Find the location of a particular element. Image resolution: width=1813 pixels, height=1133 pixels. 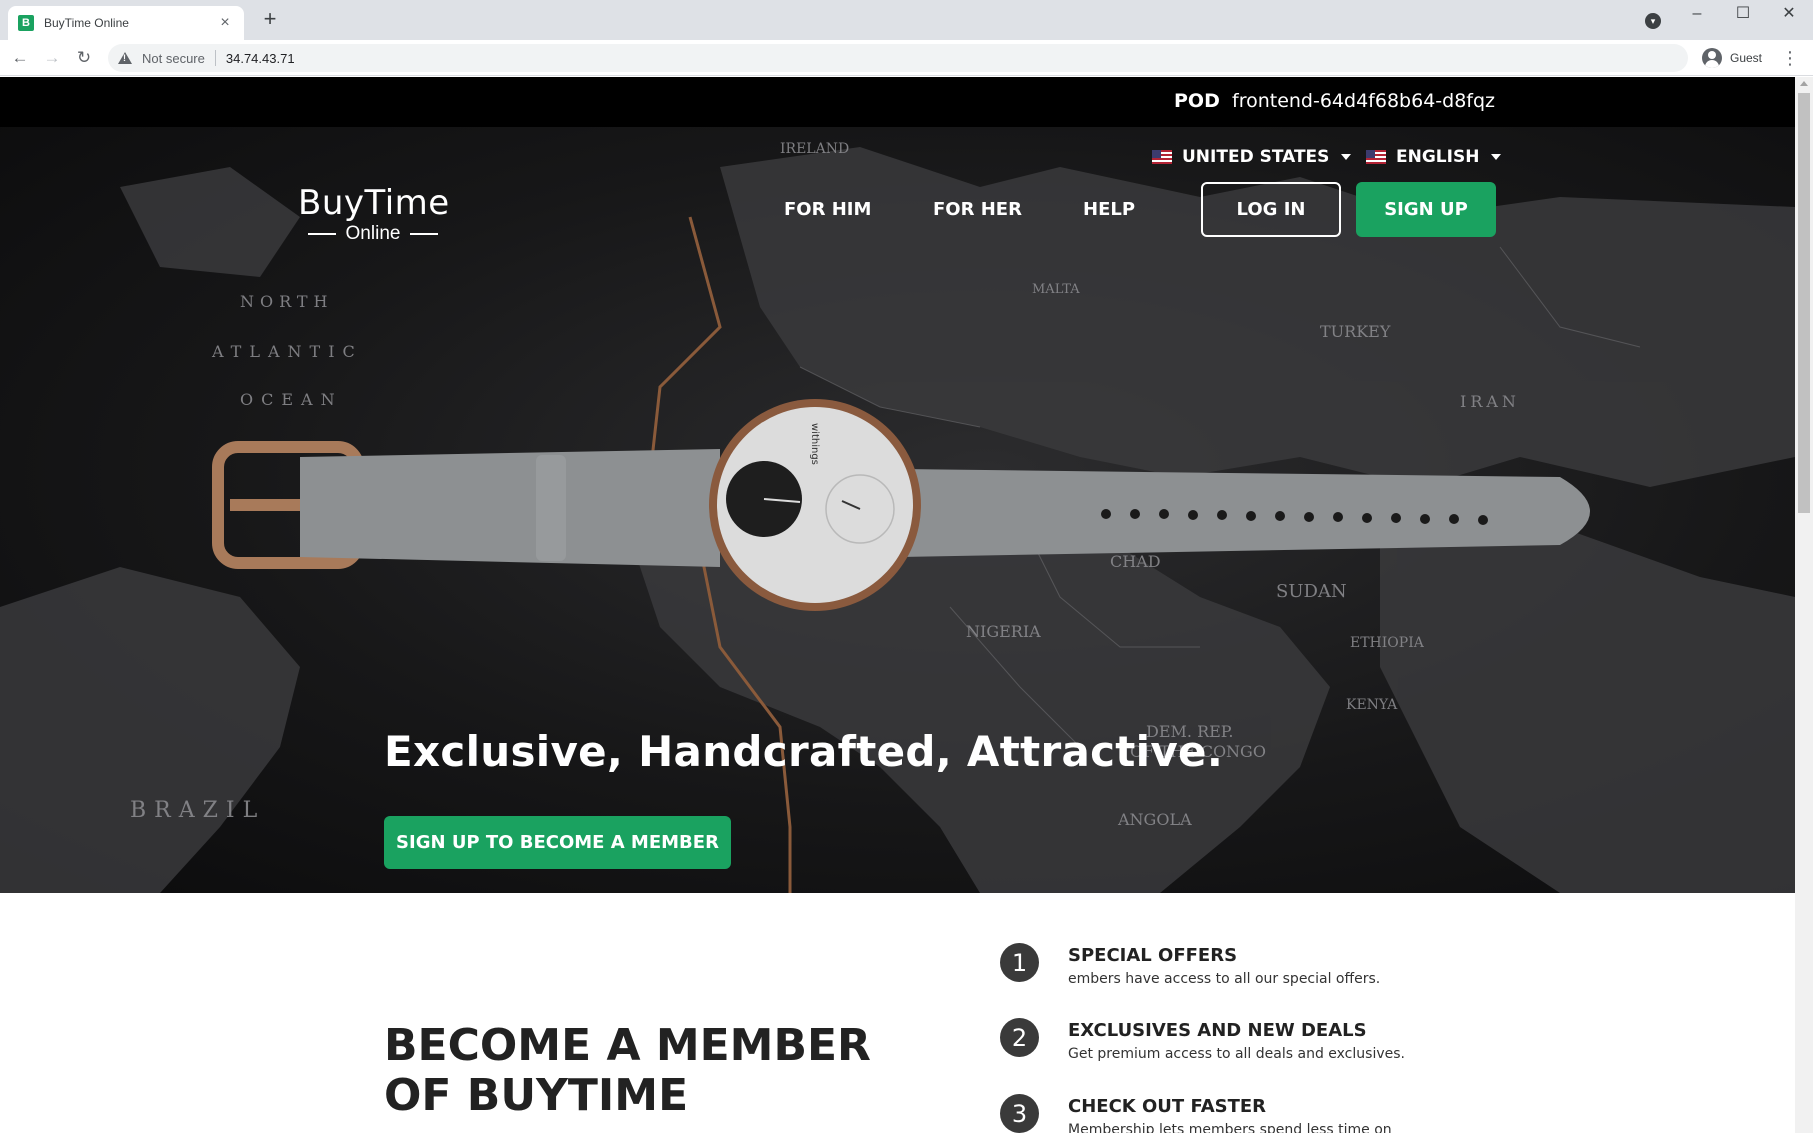

svg-text: KENYA is located at coordinates (1372, 705).